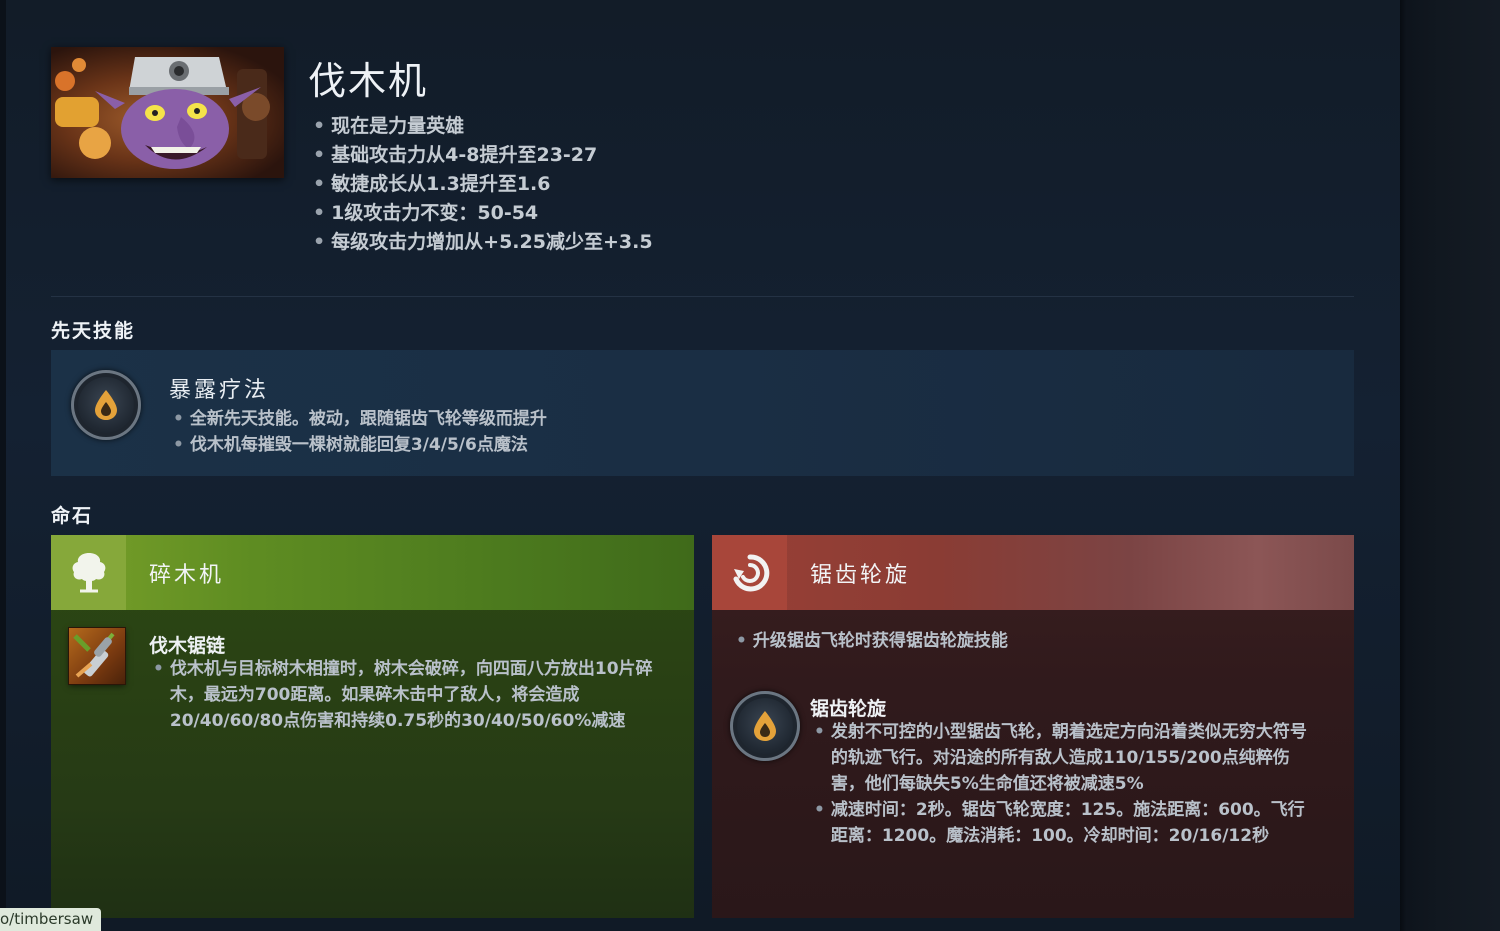 The height and width of the screenshot is (931, 1500). I want to click on innate-ability-name: 暴露疗法, so click(219, 390).